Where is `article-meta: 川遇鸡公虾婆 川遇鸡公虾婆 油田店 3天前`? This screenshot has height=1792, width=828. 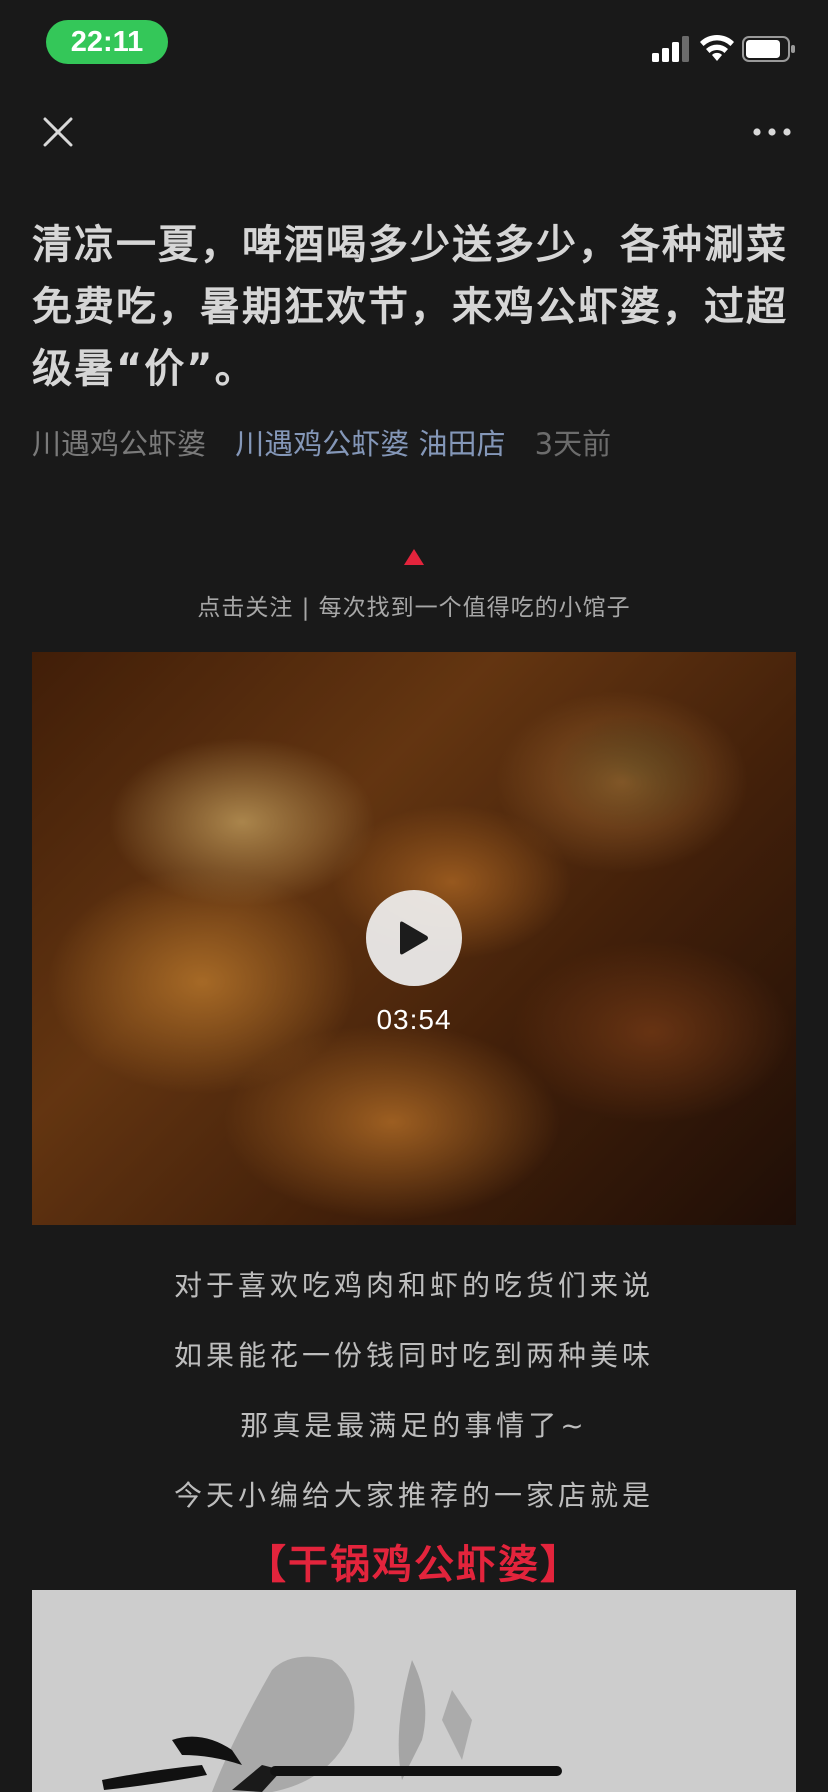 article-meta: 川遇鸡公虾婆 川遇鸡公虾婆 油田店 3天前 is located at coordinates (417, 444).